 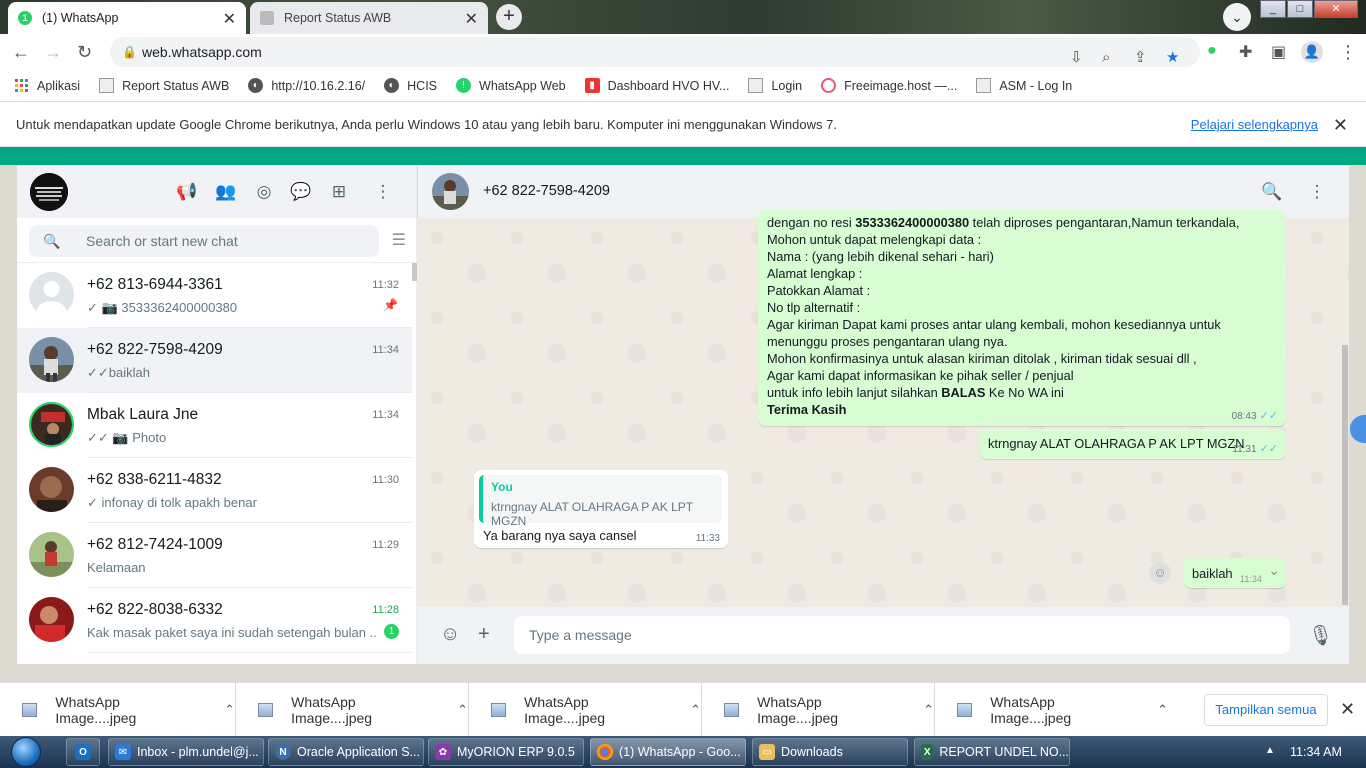 What do you see at coordinates (369, 18) in the screenshot?
I see `tab-report-status: Report Status AWB ✕` at bounding box center [369, 18].